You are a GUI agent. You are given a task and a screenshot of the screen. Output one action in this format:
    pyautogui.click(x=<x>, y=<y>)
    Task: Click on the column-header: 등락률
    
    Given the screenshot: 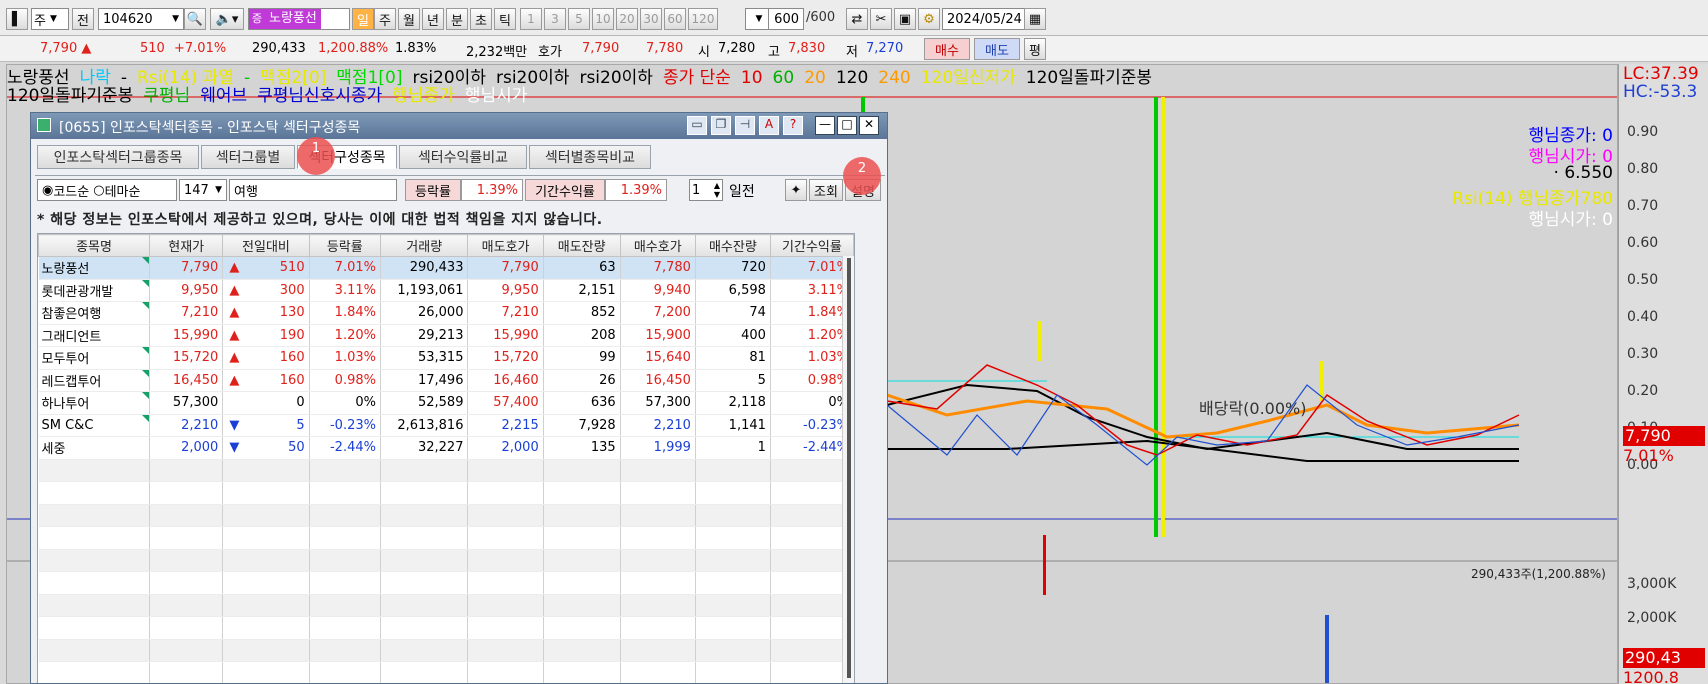 What is the action you would take?
    pyautogui.click(x=344, y=245)
    